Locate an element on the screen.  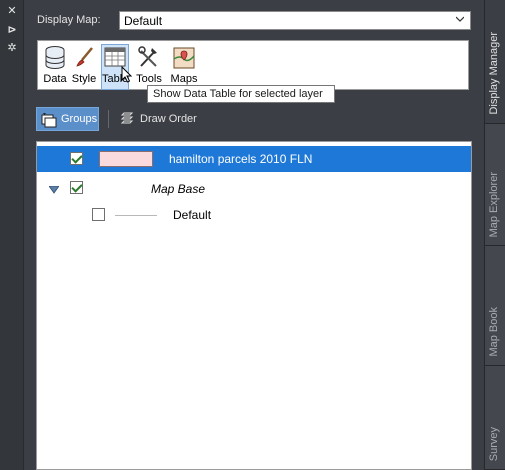
group-visibility-checkbox is located at coordinates (76, 187).